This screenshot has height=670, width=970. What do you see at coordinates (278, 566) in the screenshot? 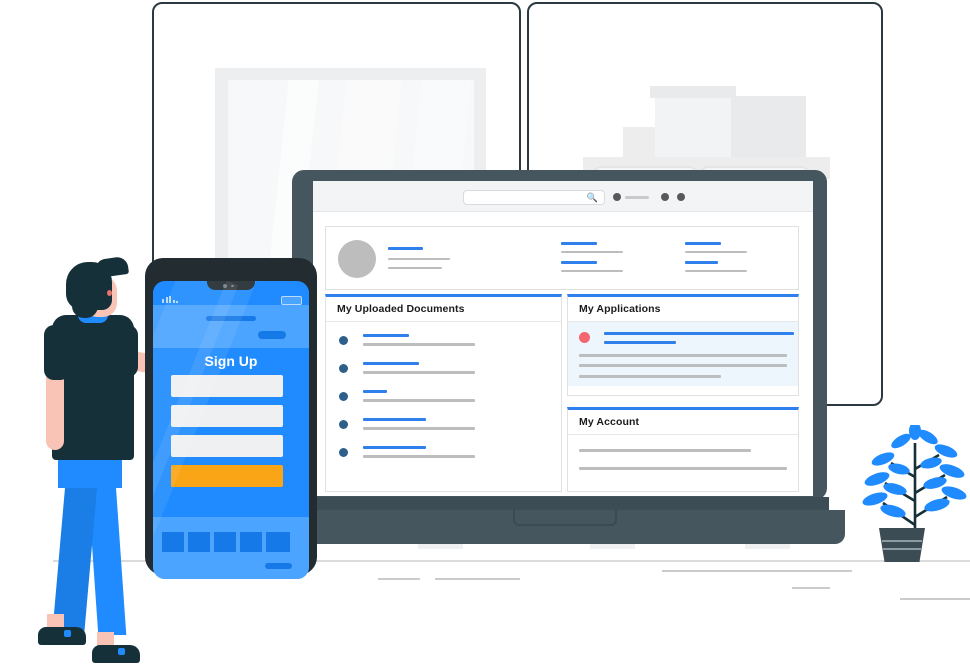
I see `phone-home-indicator` at bounding box center [278, 566].